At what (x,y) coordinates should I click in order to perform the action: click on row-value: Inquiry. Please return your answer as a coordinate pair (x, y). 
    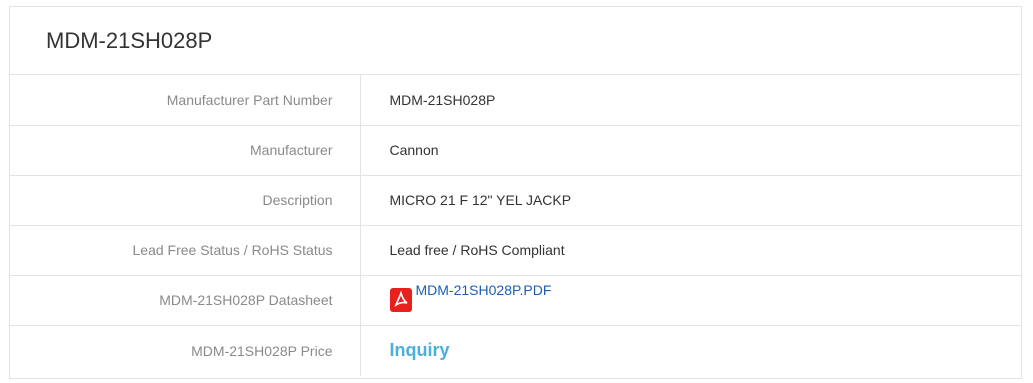
    Looking at the image, I should click on (690, 350).